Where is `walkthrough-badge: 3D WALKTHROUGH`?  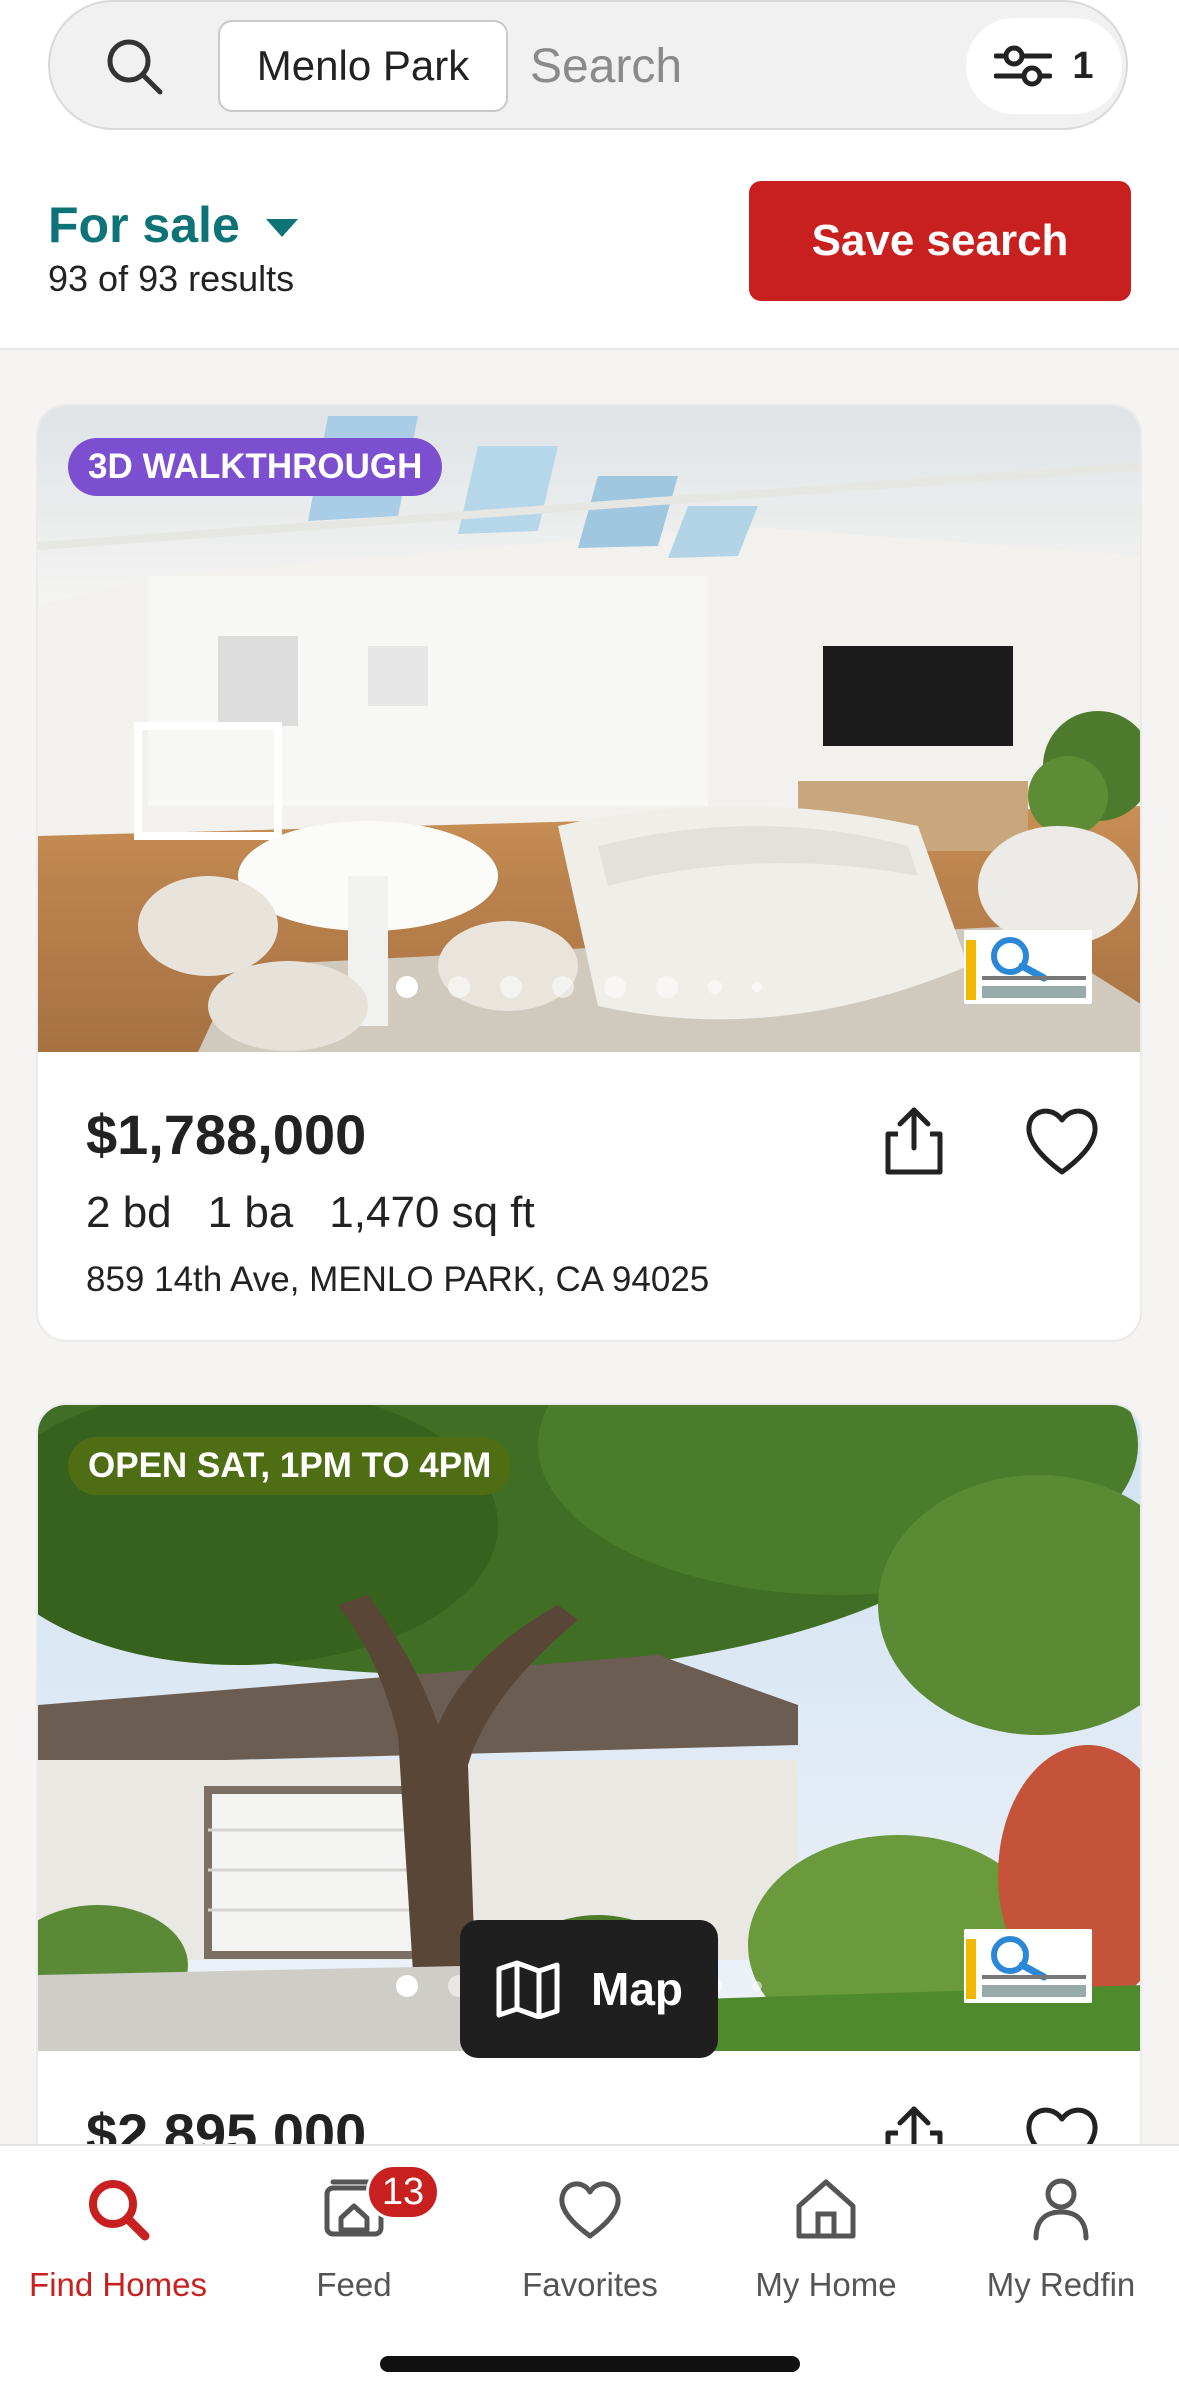 walkthrough-badge: 3D WALKTHROUGH is located at coordinates (255, 467).